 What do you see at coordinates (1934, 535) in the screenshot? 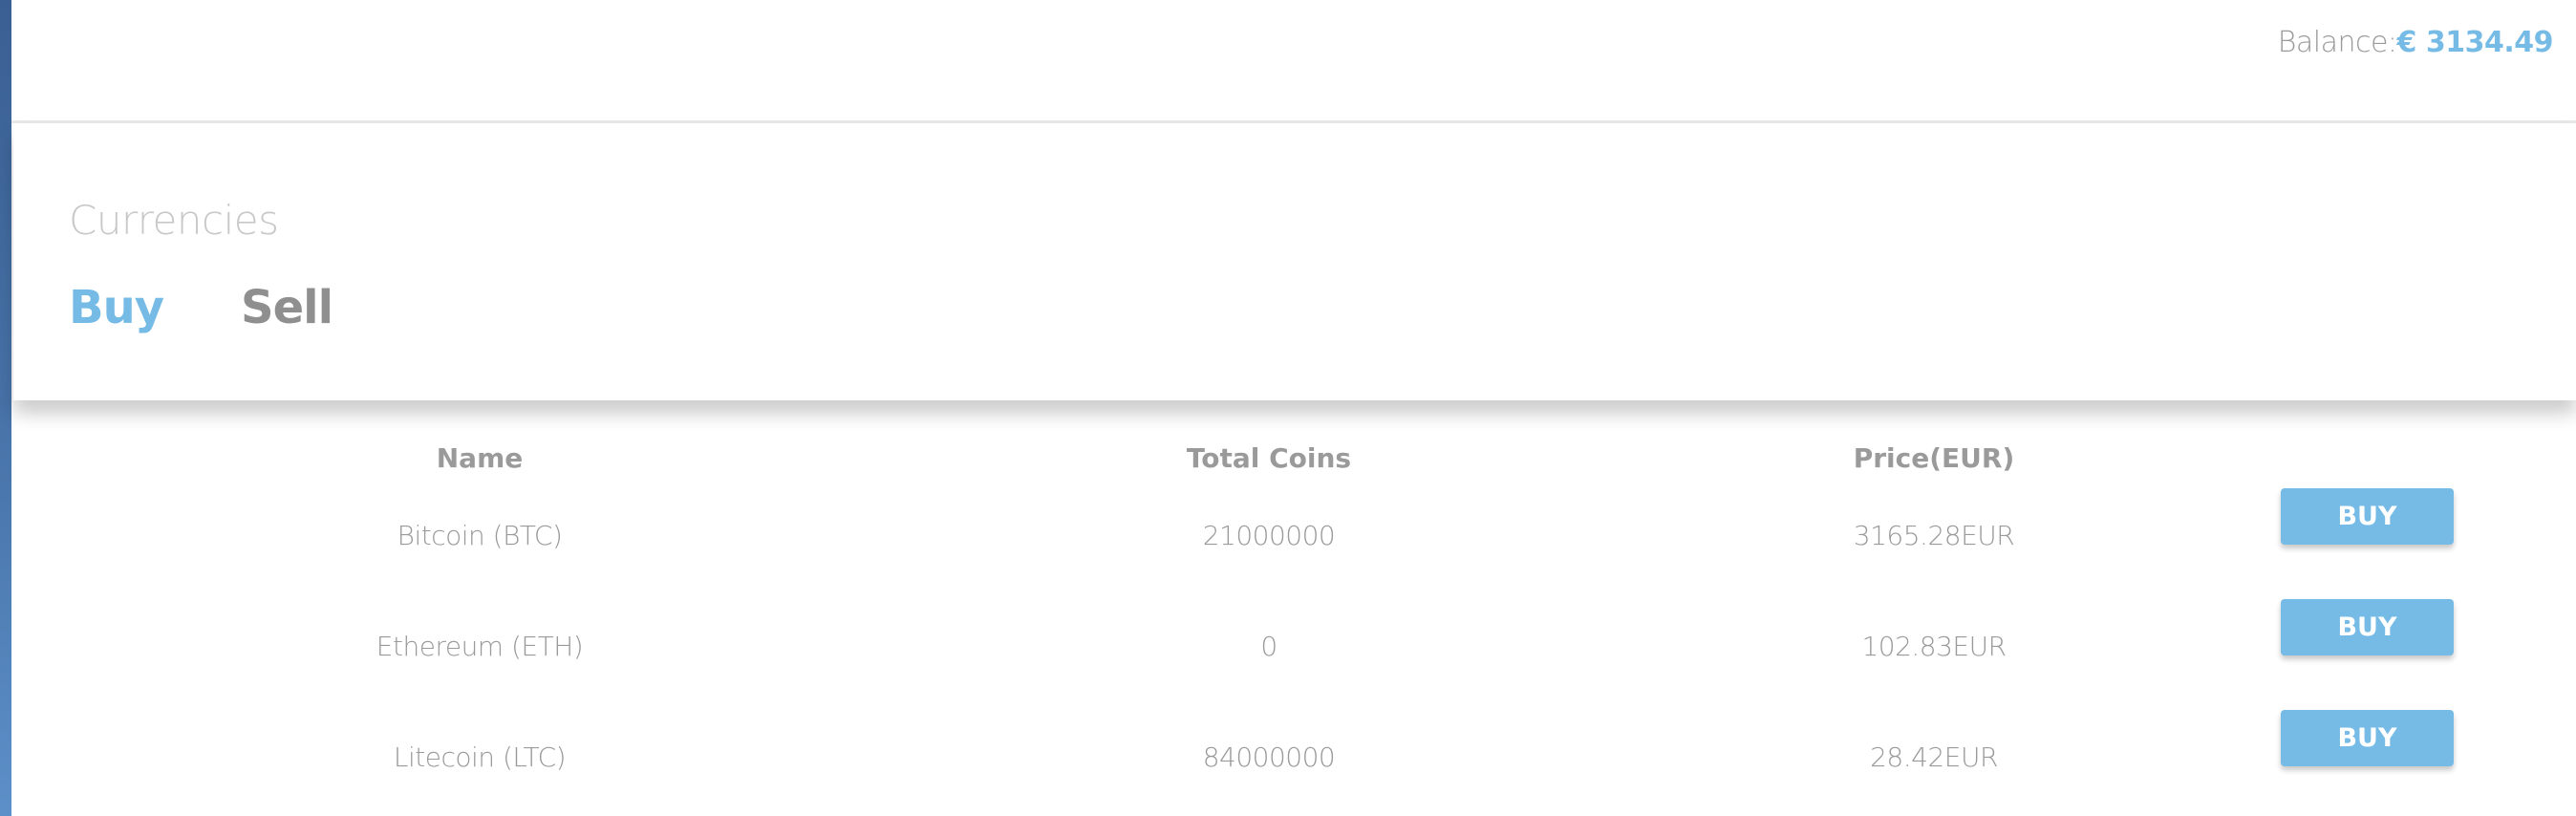
I see `price-eur: 3165.28EUR` at bounding box center [1934, 535].